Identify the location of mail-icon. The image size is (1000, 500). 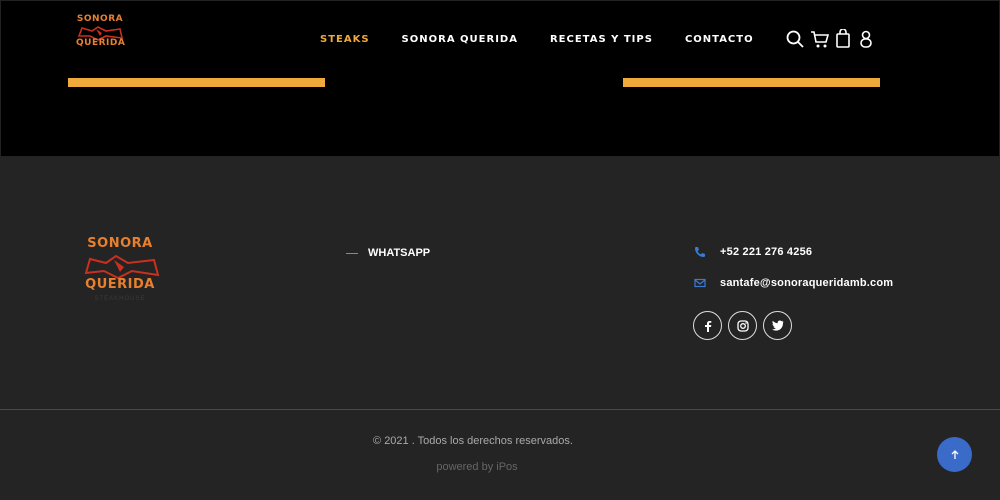
(700, 283).